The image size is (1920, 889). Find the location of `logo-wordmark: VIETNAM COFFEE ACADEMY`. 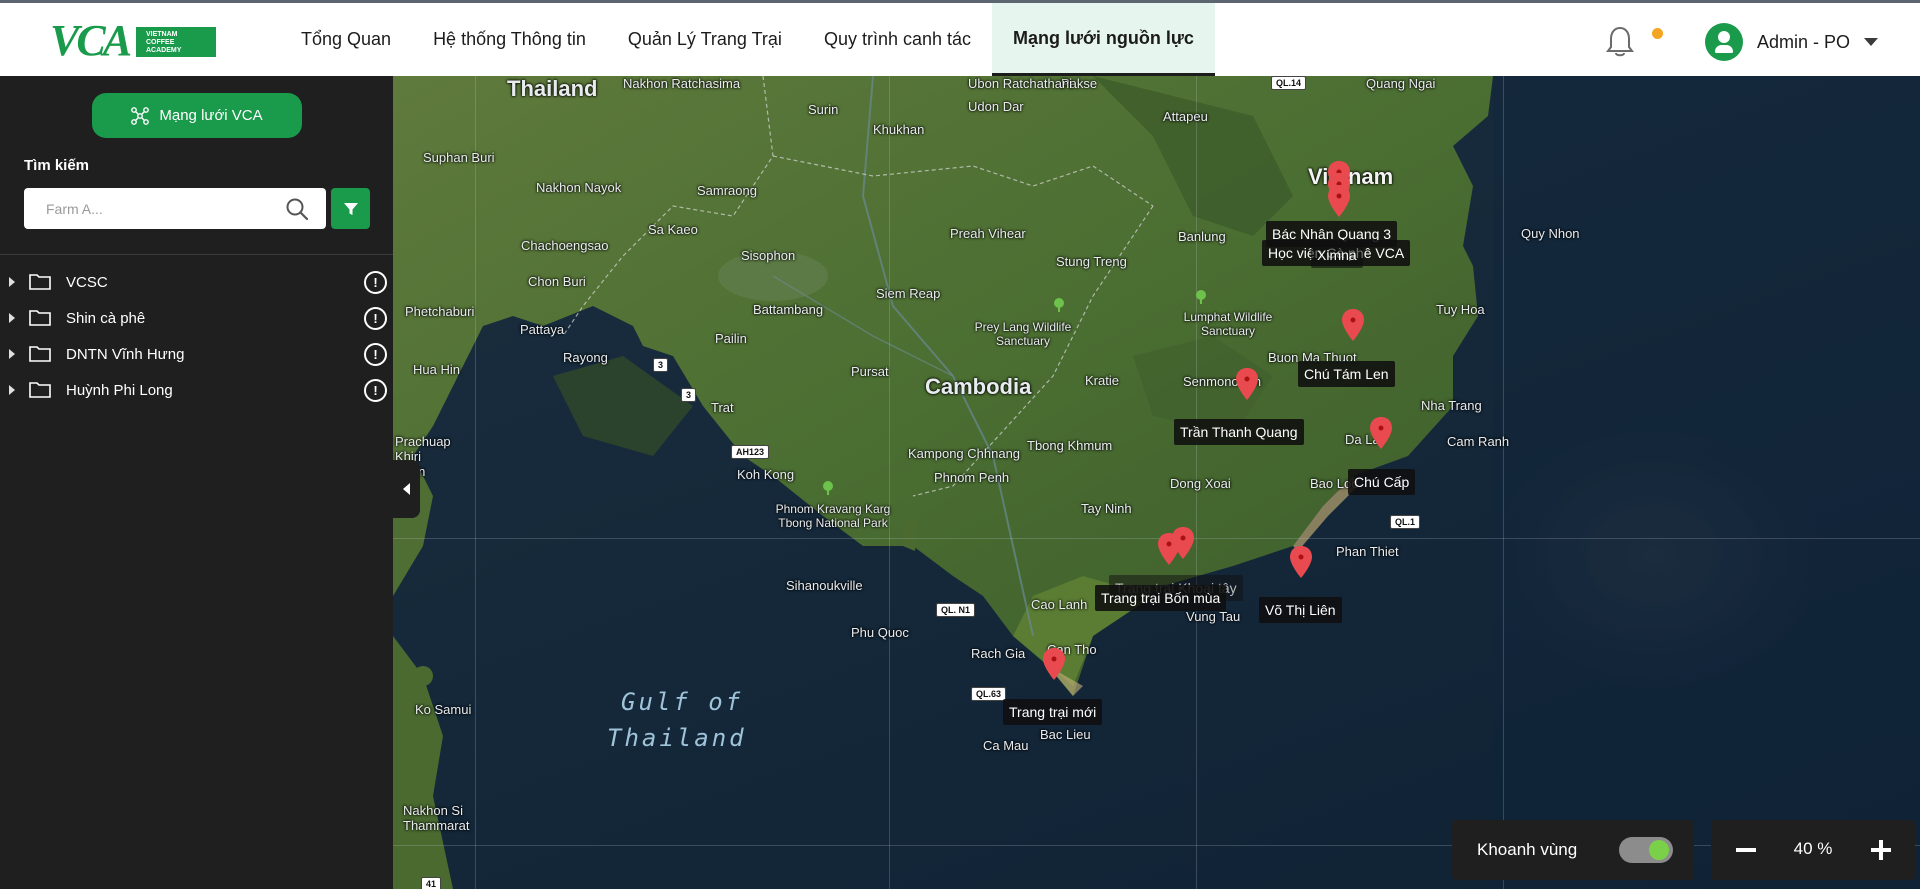

logo-wordmark: VIETNAM COFFEE ACADEMY is located at coordinates (176, 42).